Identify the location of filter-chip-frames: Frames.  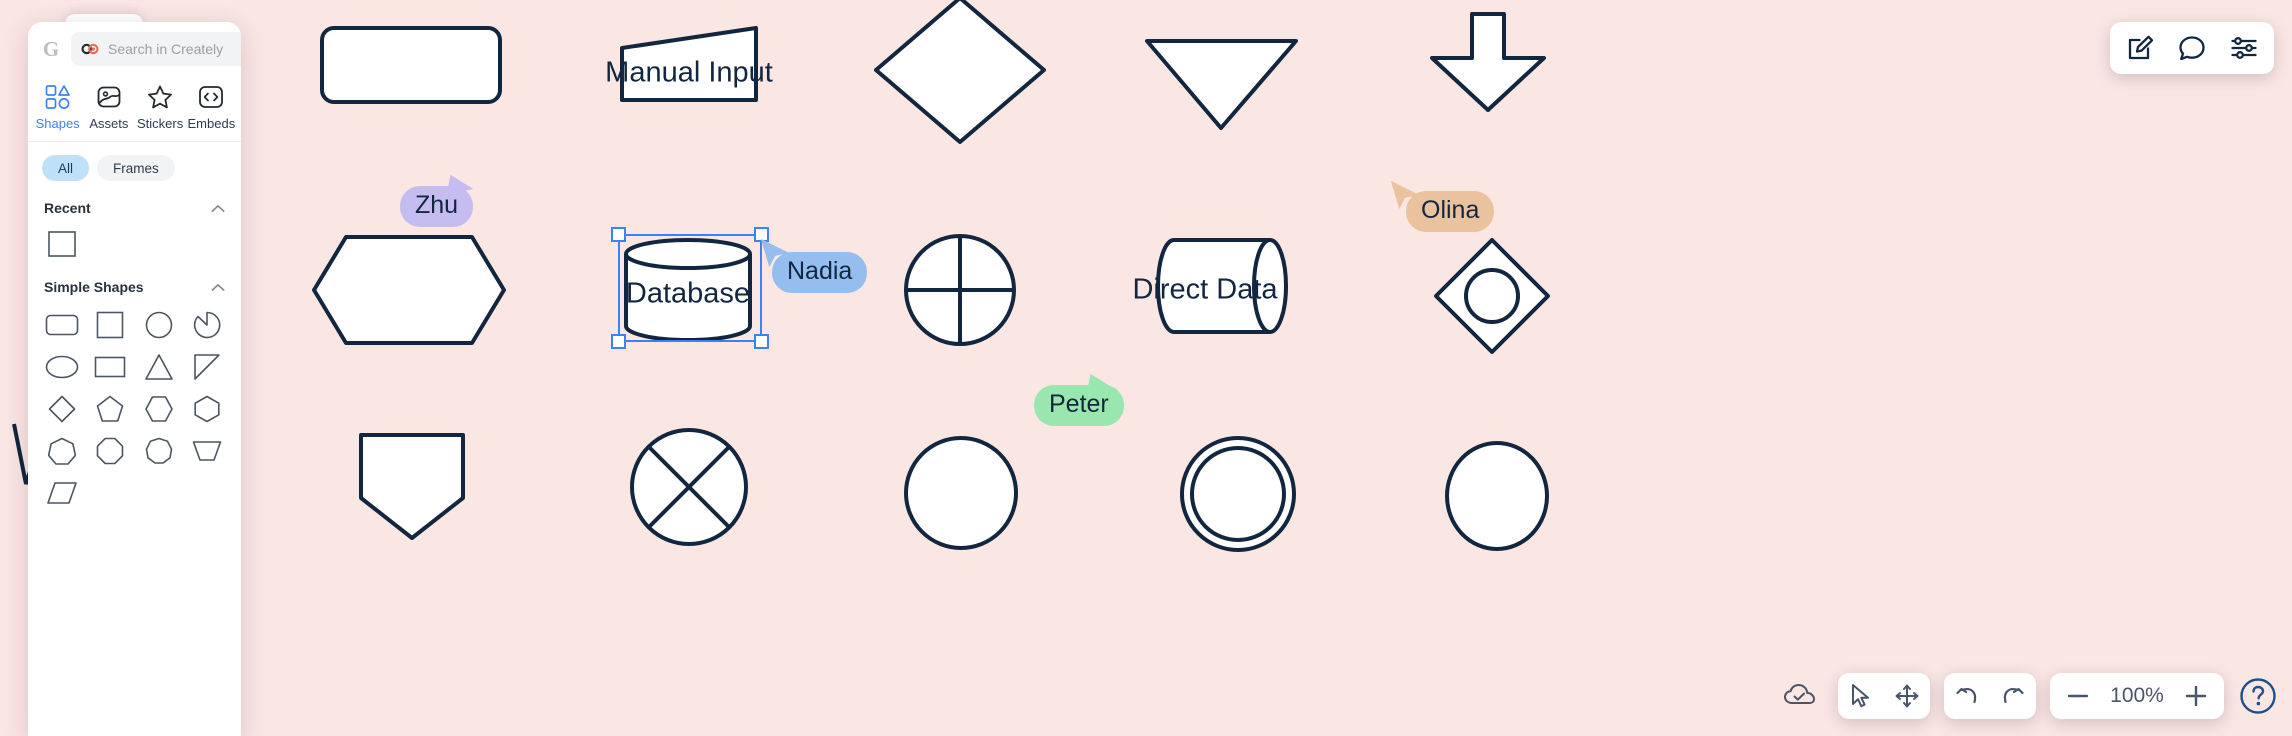
(136, 168).